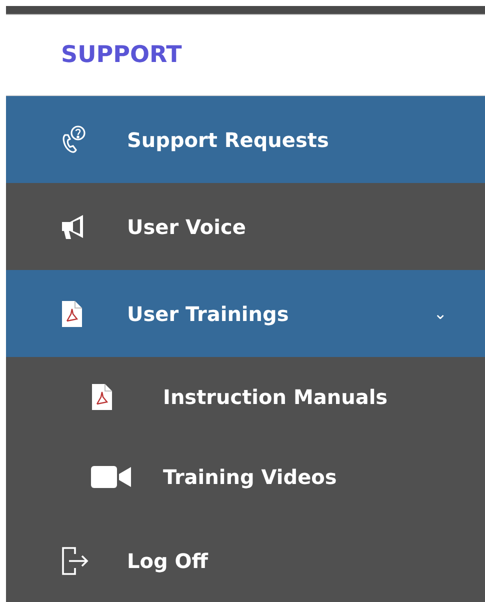  Describe the element at coordinates (74, 139) in the screenshot. I see `phone-question-icon` at that location.